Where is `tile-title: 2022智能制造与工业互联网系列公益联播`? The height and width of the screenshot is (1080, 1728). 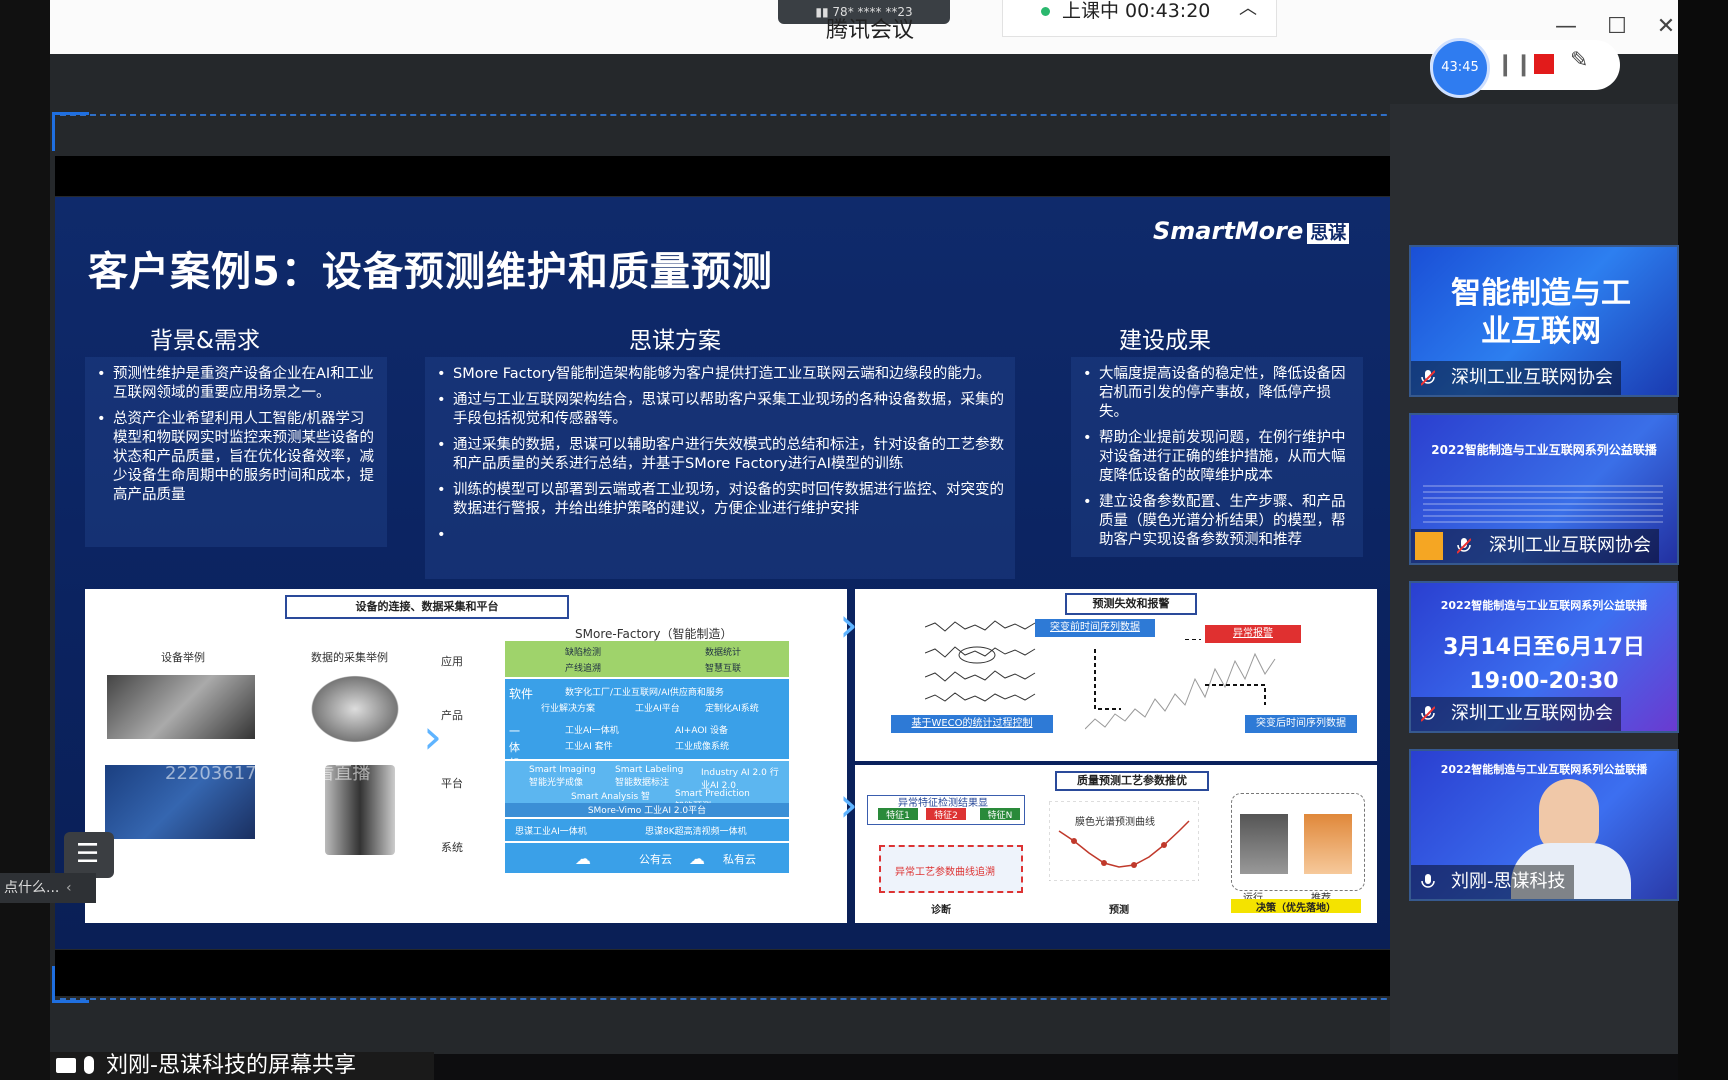 tile-title: 2022智能制造与工业互联网系列公益联播 is located at coordinates (1544, 450).